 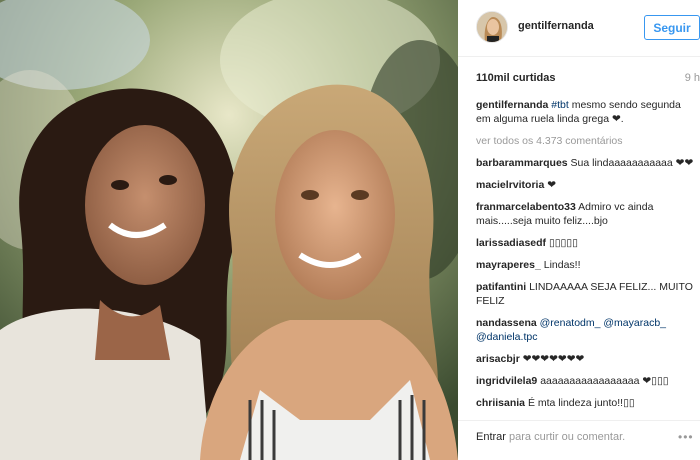 I want to click on comment-text: ❤, so click(x=550, y=185).